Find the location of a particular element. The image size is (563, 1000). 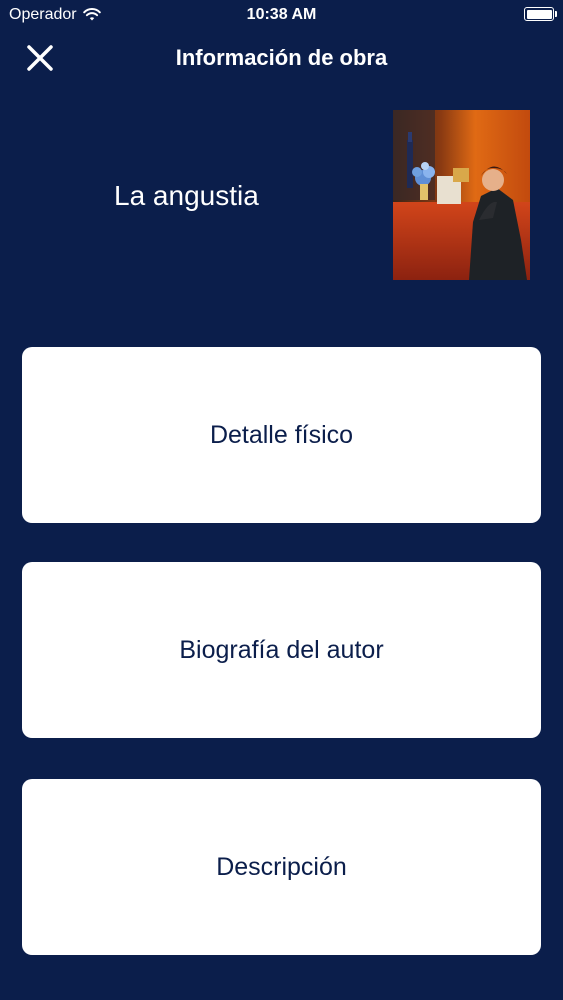

status-time: 10:38 AM is located at coordinates (281, 14).